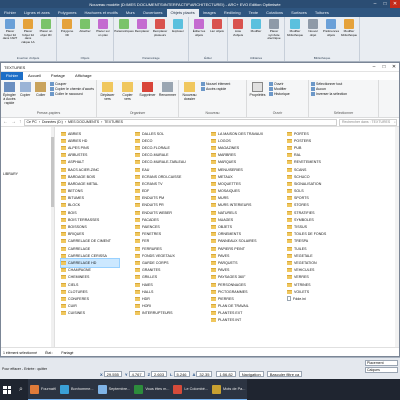  I want to click on cad-ribbon-button: Placer un objet 3D, so click(46, 37).